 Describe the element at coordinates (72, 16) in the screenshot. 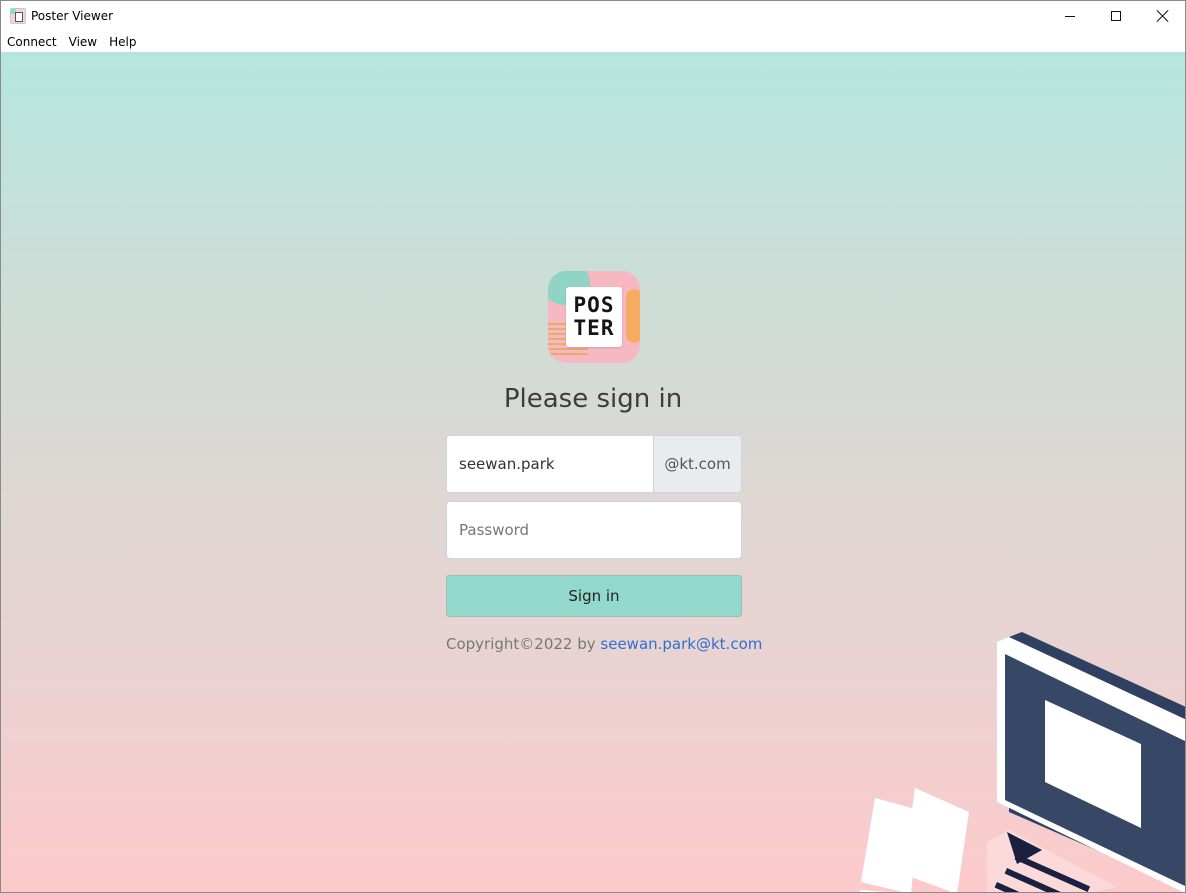

I see `window-title: Poster Viewer` at that location.